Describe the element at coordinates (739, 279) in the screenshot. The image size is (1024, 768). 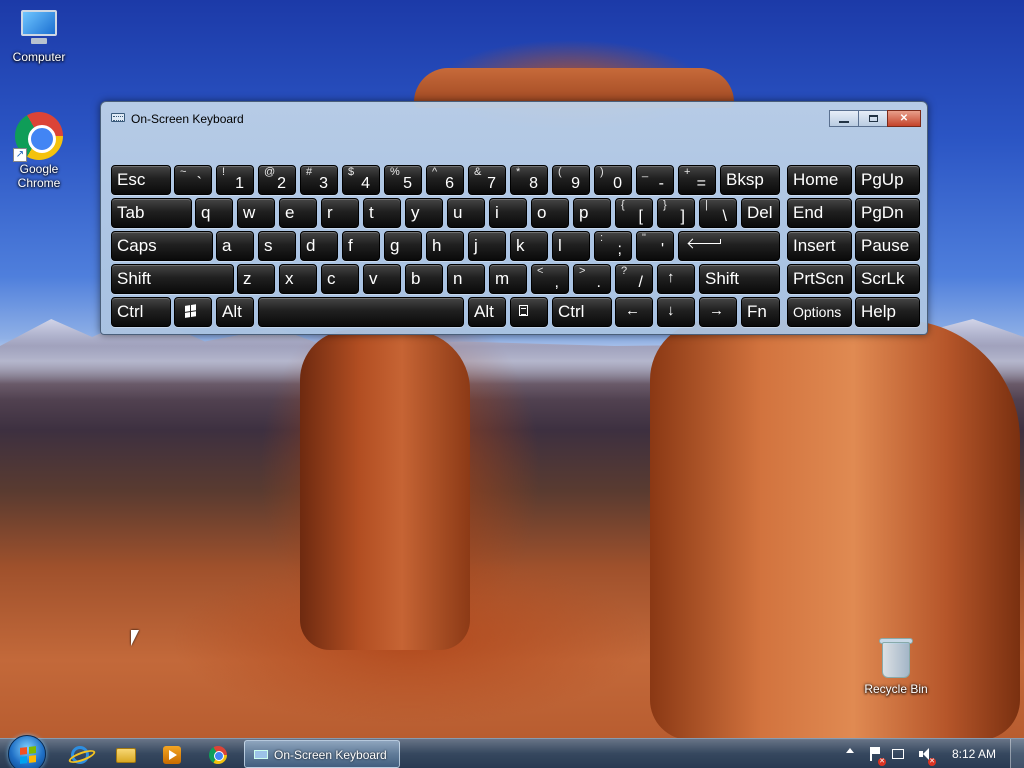
I see `key-rshift: Shift` at that location.